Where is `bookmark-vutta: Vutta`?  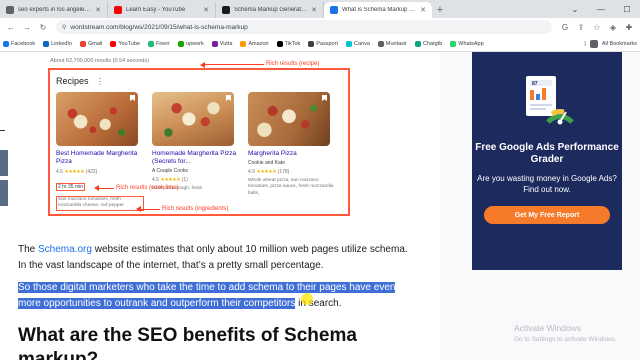
bookmark-vutta: Vutta is located at coordinates (222, 43).